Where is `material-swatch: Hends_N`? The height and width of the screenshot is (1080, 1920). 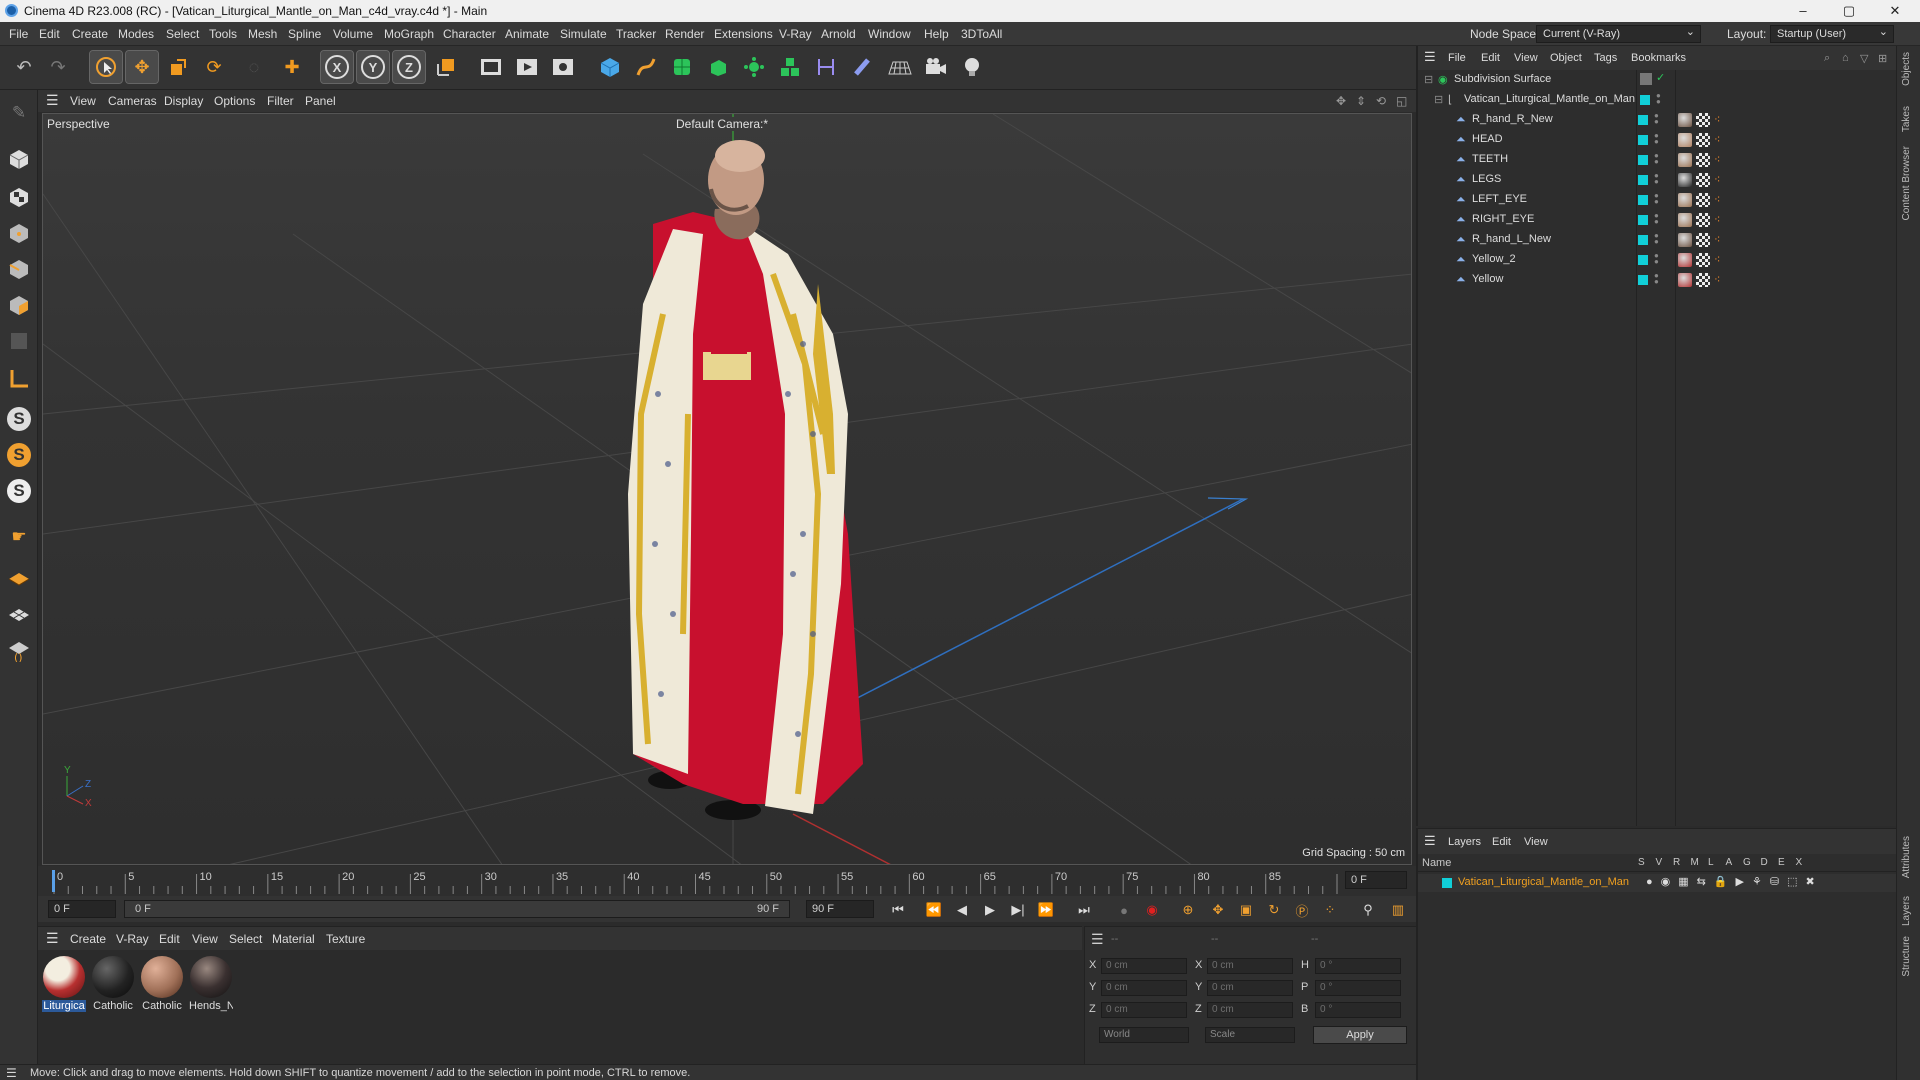
material-swatch: Hends_N is located at coordinates (211, 985).